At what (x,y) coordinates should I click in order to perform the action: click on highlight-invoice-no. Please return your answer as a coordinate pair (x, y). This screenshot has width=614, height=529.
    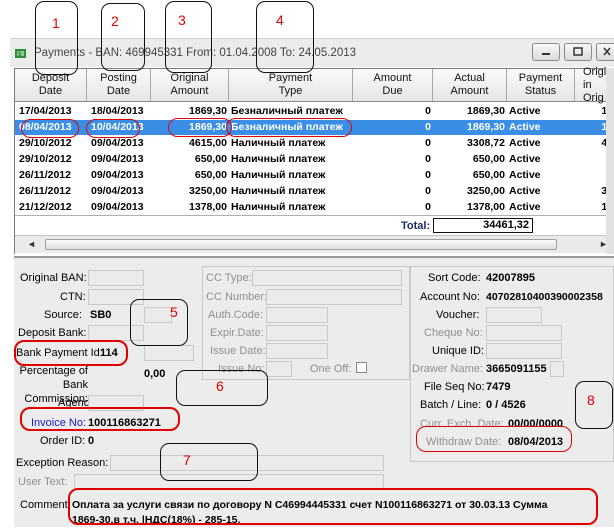
    Looking at the image, I should click on (100, 419).